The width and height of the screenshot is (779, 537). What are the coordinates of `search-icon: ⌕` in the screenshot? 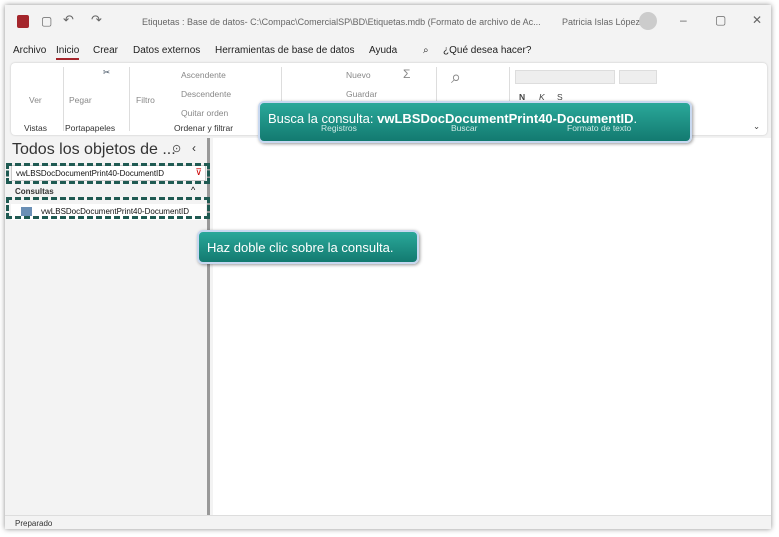 It's located at (426, 50).